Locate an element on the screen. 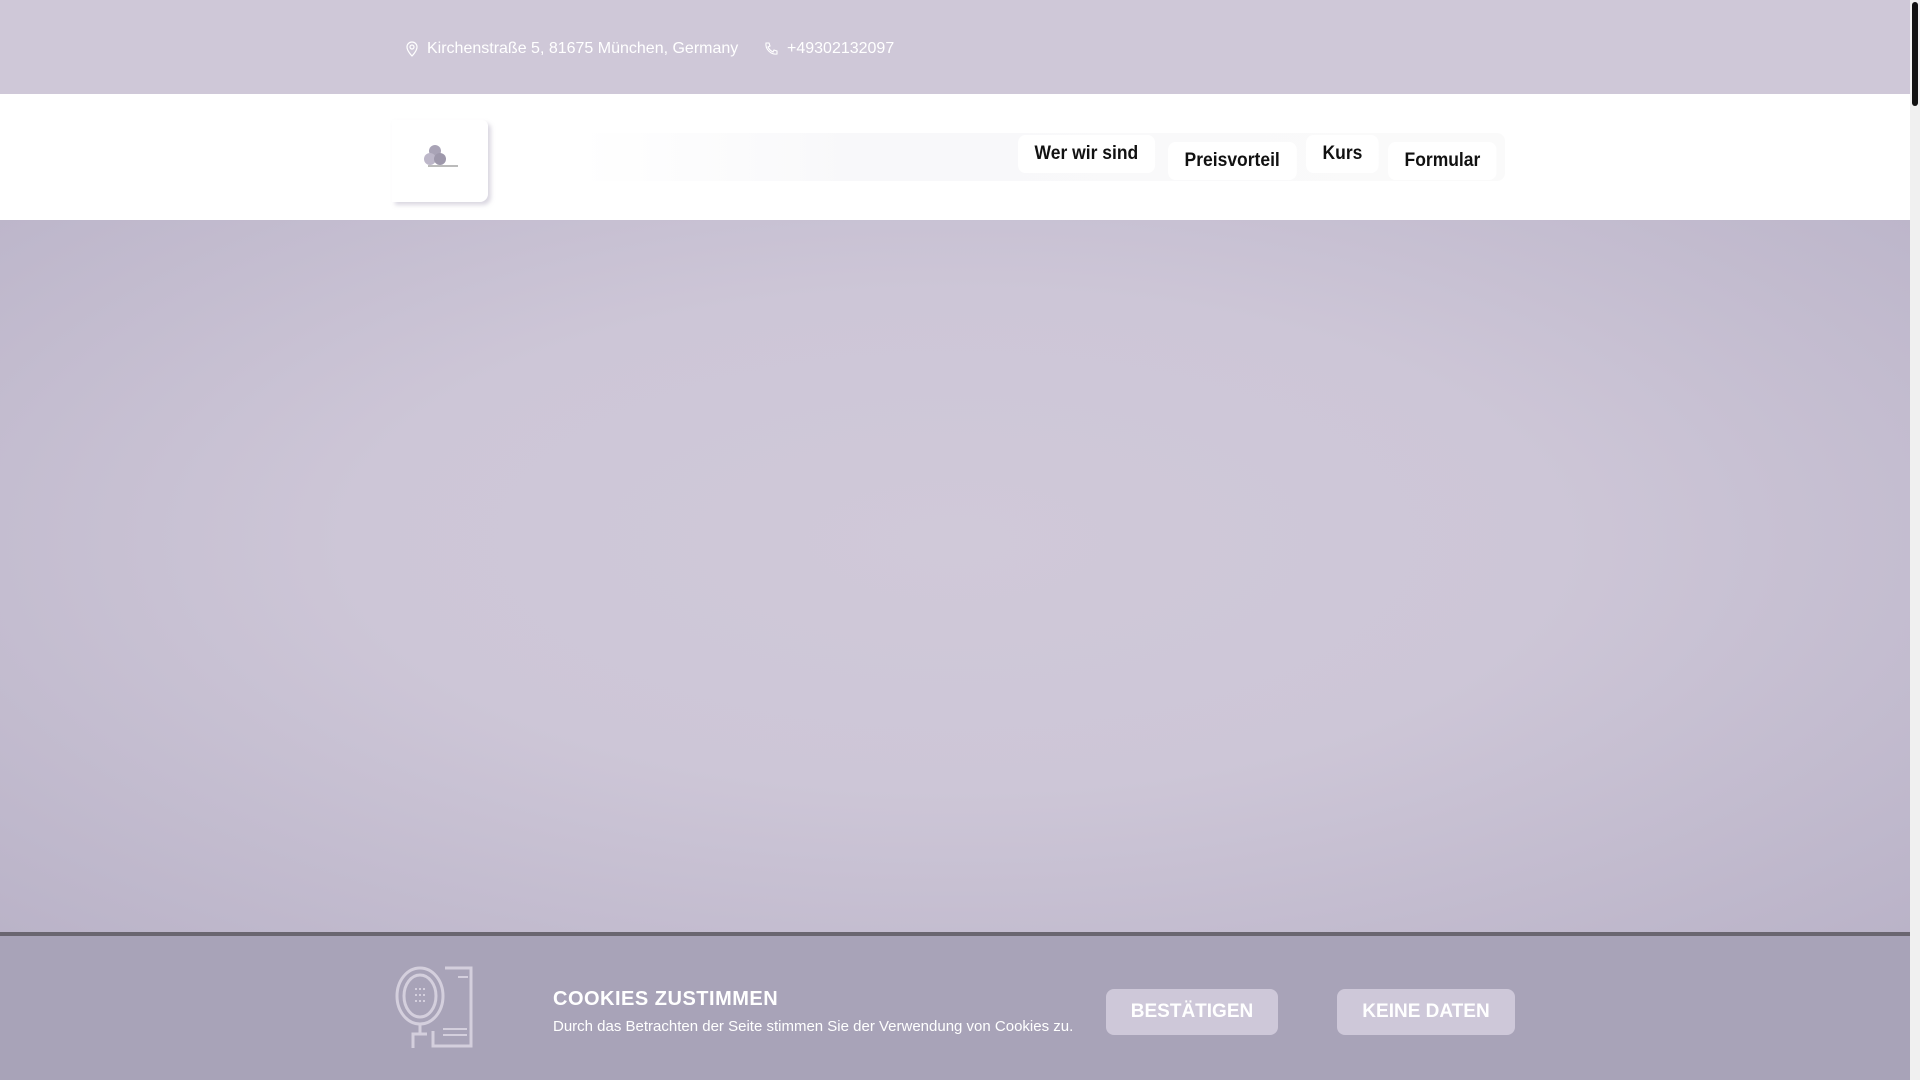 The width and height of the screenshot is (1920, 1080). nav-item-wer-wir-sind: Wer wir sind is located at coordinates (1086, 154).